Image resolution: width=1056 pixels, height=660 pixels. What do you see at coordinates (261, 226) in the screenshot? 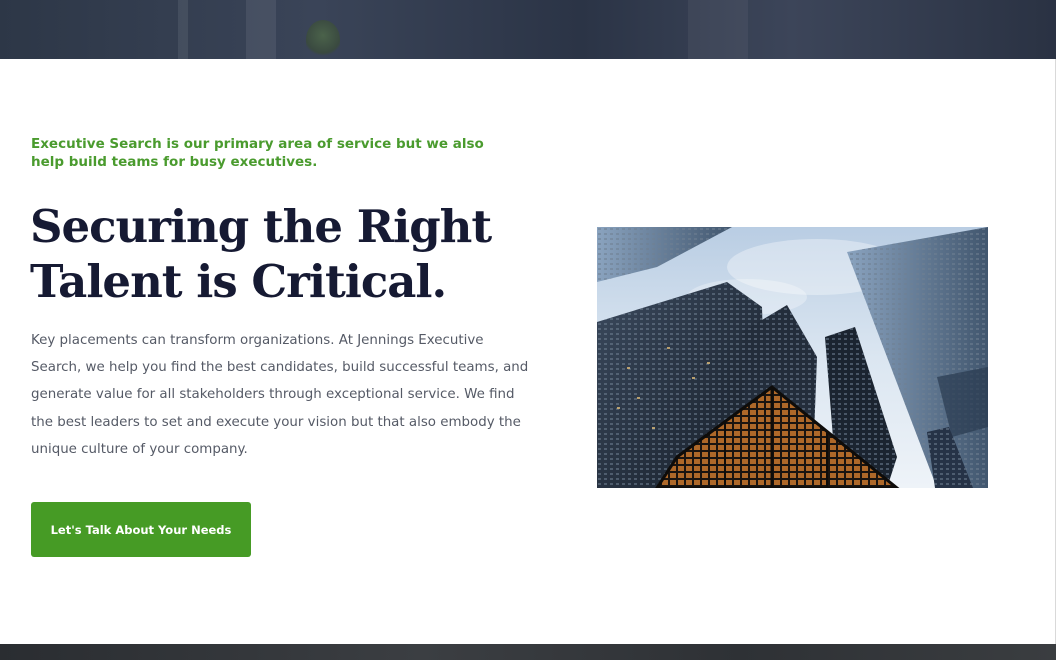
I see `headline-line-1: Securing the Right` at bounding box center [261, 226].